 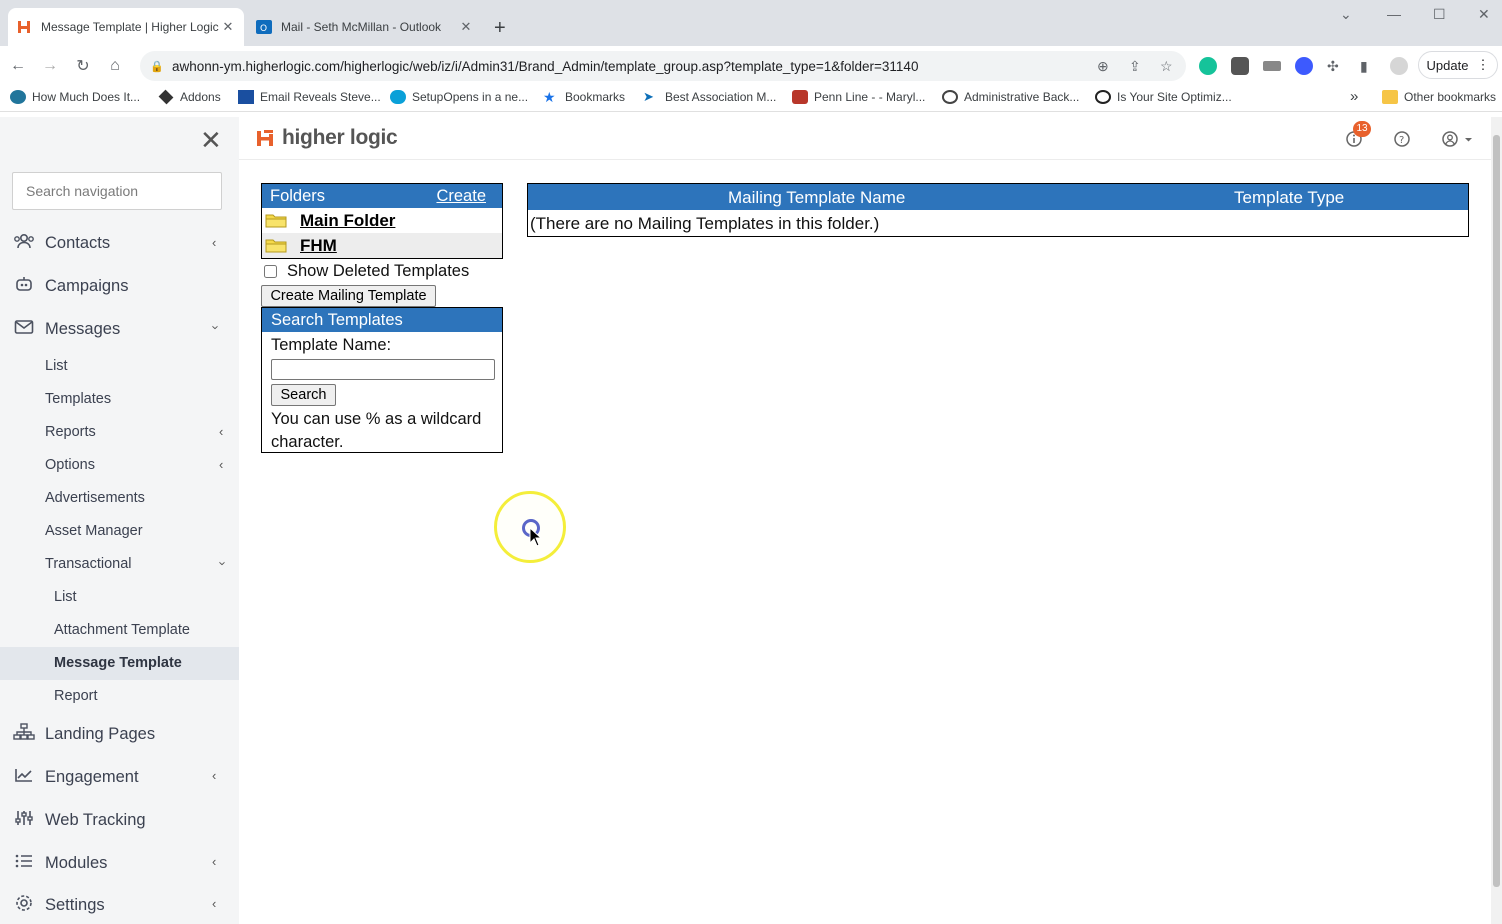 What do you see at coordinates (1208, 66) in the screenshot?
I see `grammarly-extension-icon` at bounding box center [1208, 66].